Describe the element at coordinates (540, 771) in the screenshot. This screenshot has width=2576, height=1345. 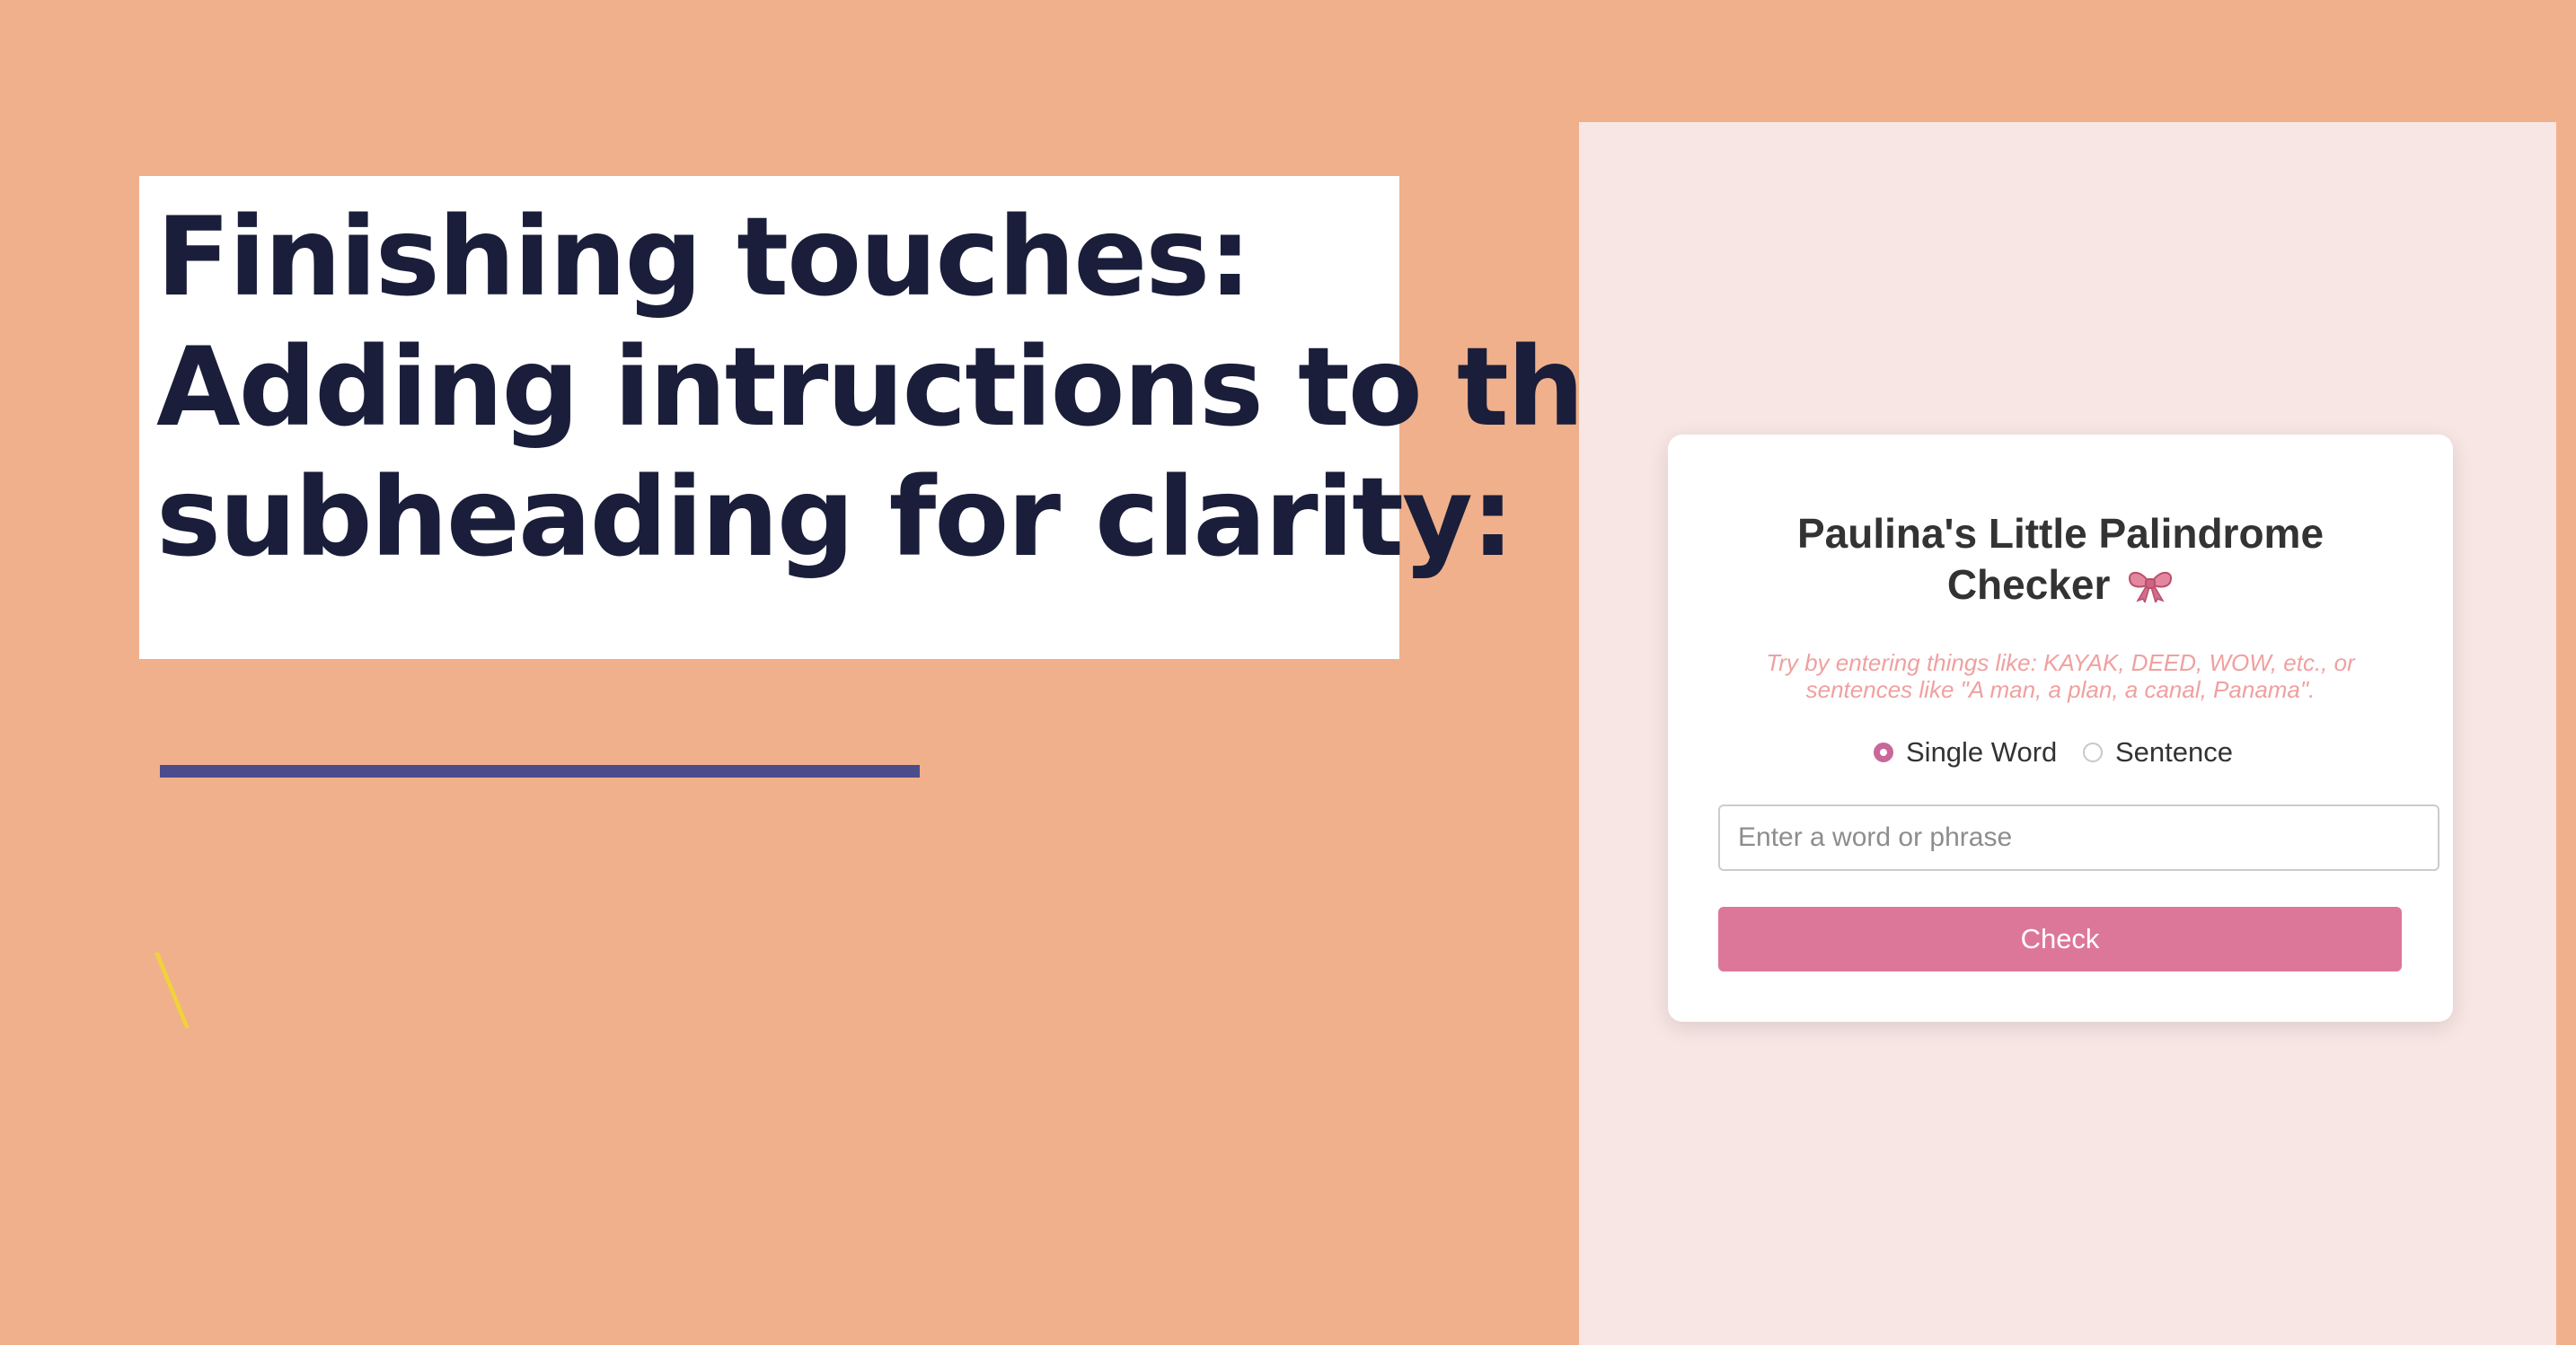
I see `accent-divider` at that location.